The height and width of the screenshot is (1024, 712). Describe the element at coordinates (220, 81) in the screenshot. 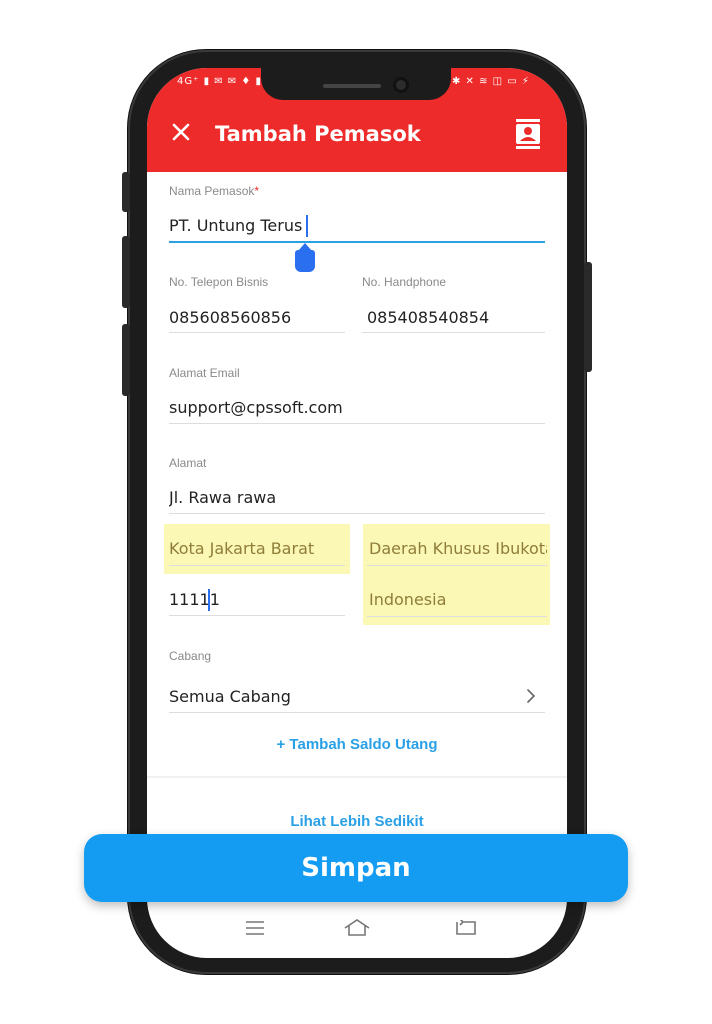

I see `status-icons-left: 4G⁺ ▮ ✉ ✉ ♦ ▮` at that location.